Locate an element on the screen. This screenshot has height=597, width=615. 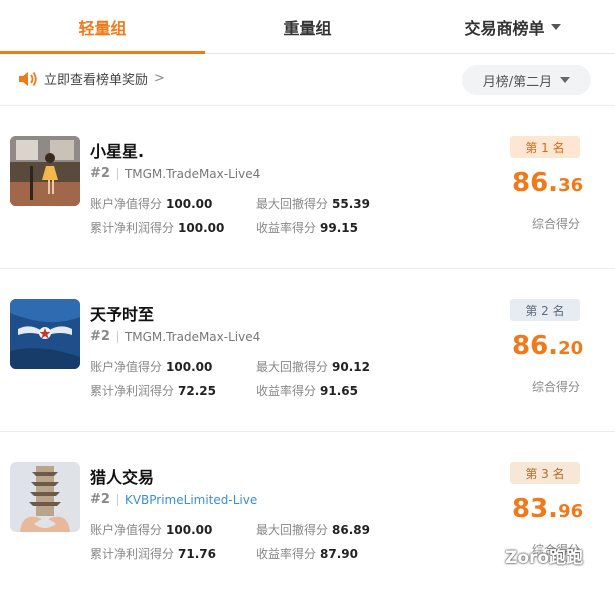
group-tabs: 轻量组 重量组 交易商榜单 is located at coordinates (307, 27).